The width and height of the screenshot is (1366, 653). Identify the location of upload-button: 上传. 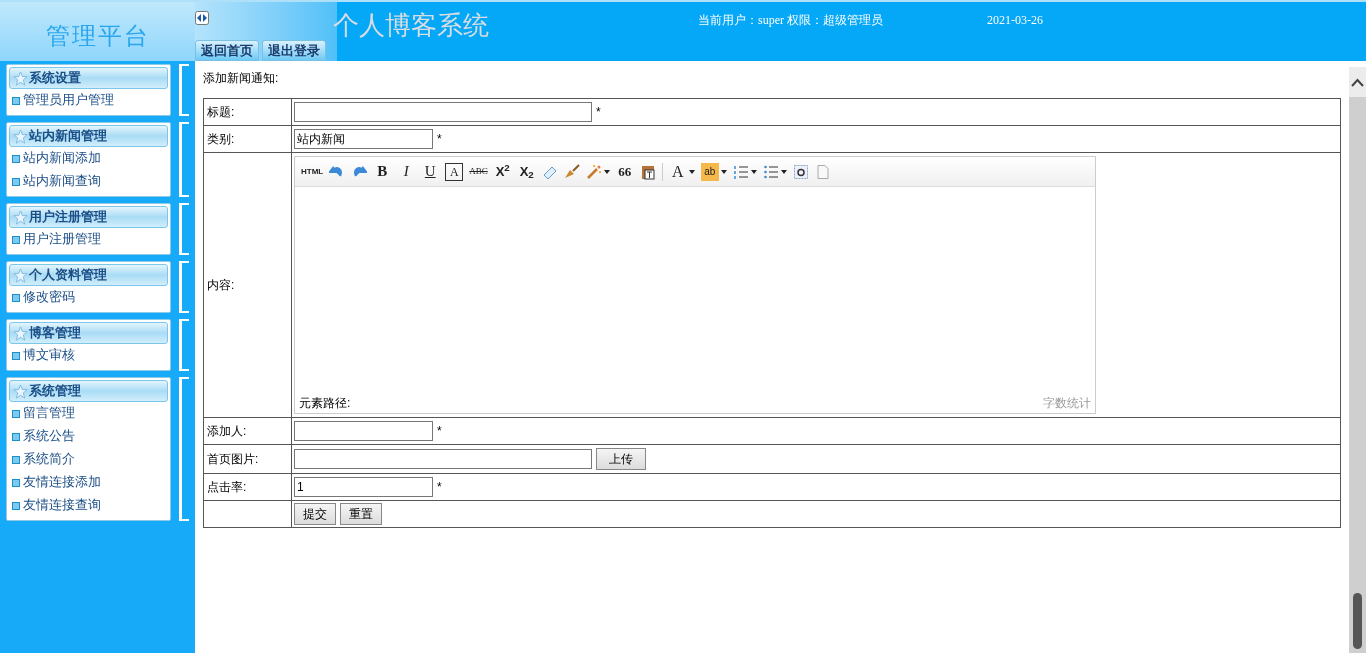
(621, 459).